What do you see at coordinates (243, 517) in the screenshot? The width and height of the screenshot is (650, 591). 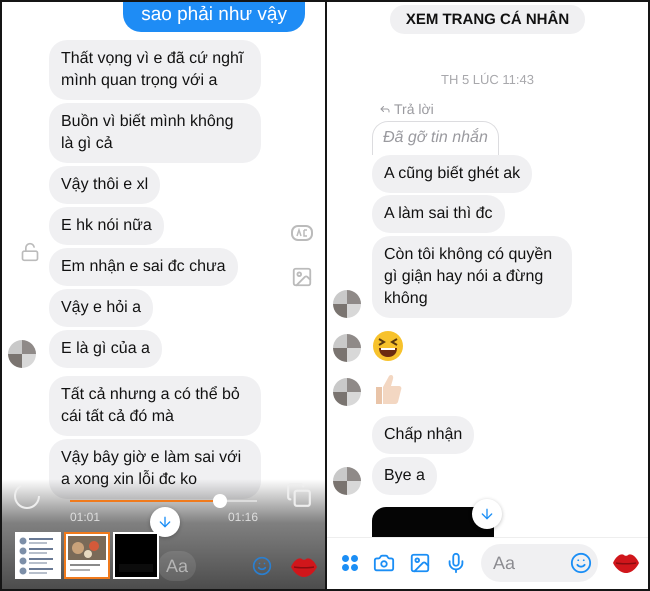 I see `duration-time: 01:16` at bounding box center [243, 517].